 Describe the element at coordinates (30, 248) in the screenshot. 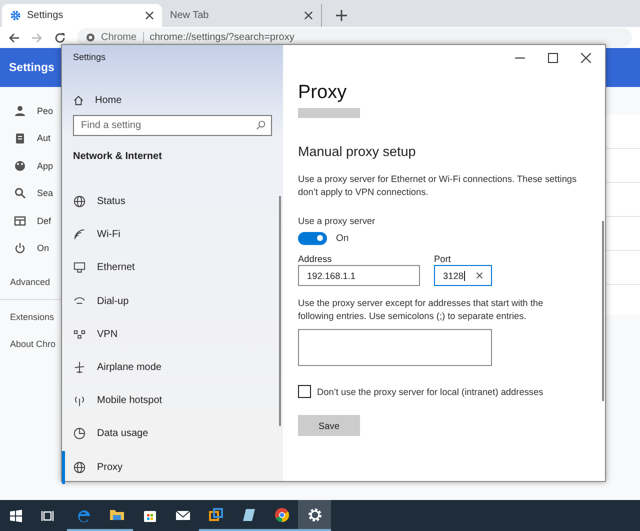

I see `sidebar-item: On` at that location.